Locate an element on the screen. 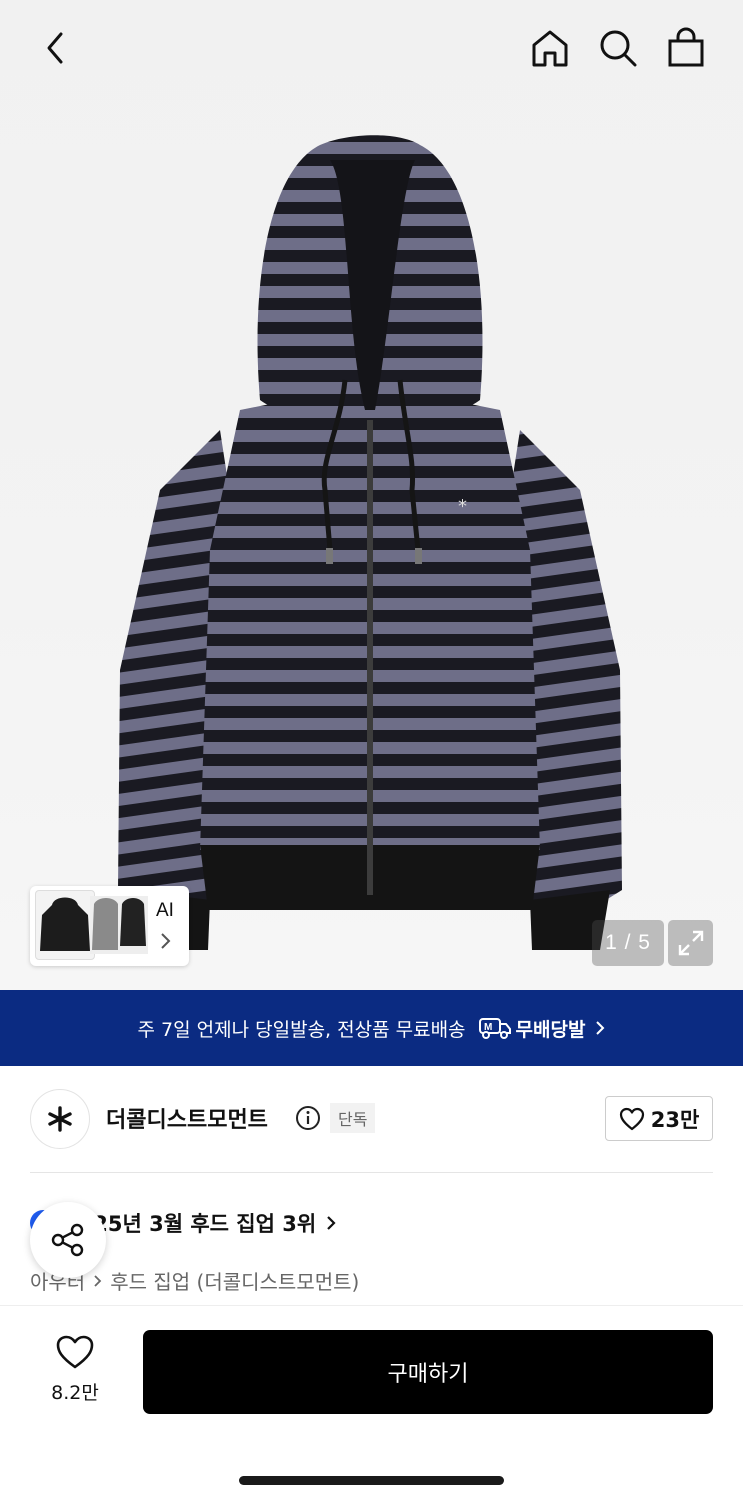  exclusive-badge: 단독 is located at coordinates (353, 1118).